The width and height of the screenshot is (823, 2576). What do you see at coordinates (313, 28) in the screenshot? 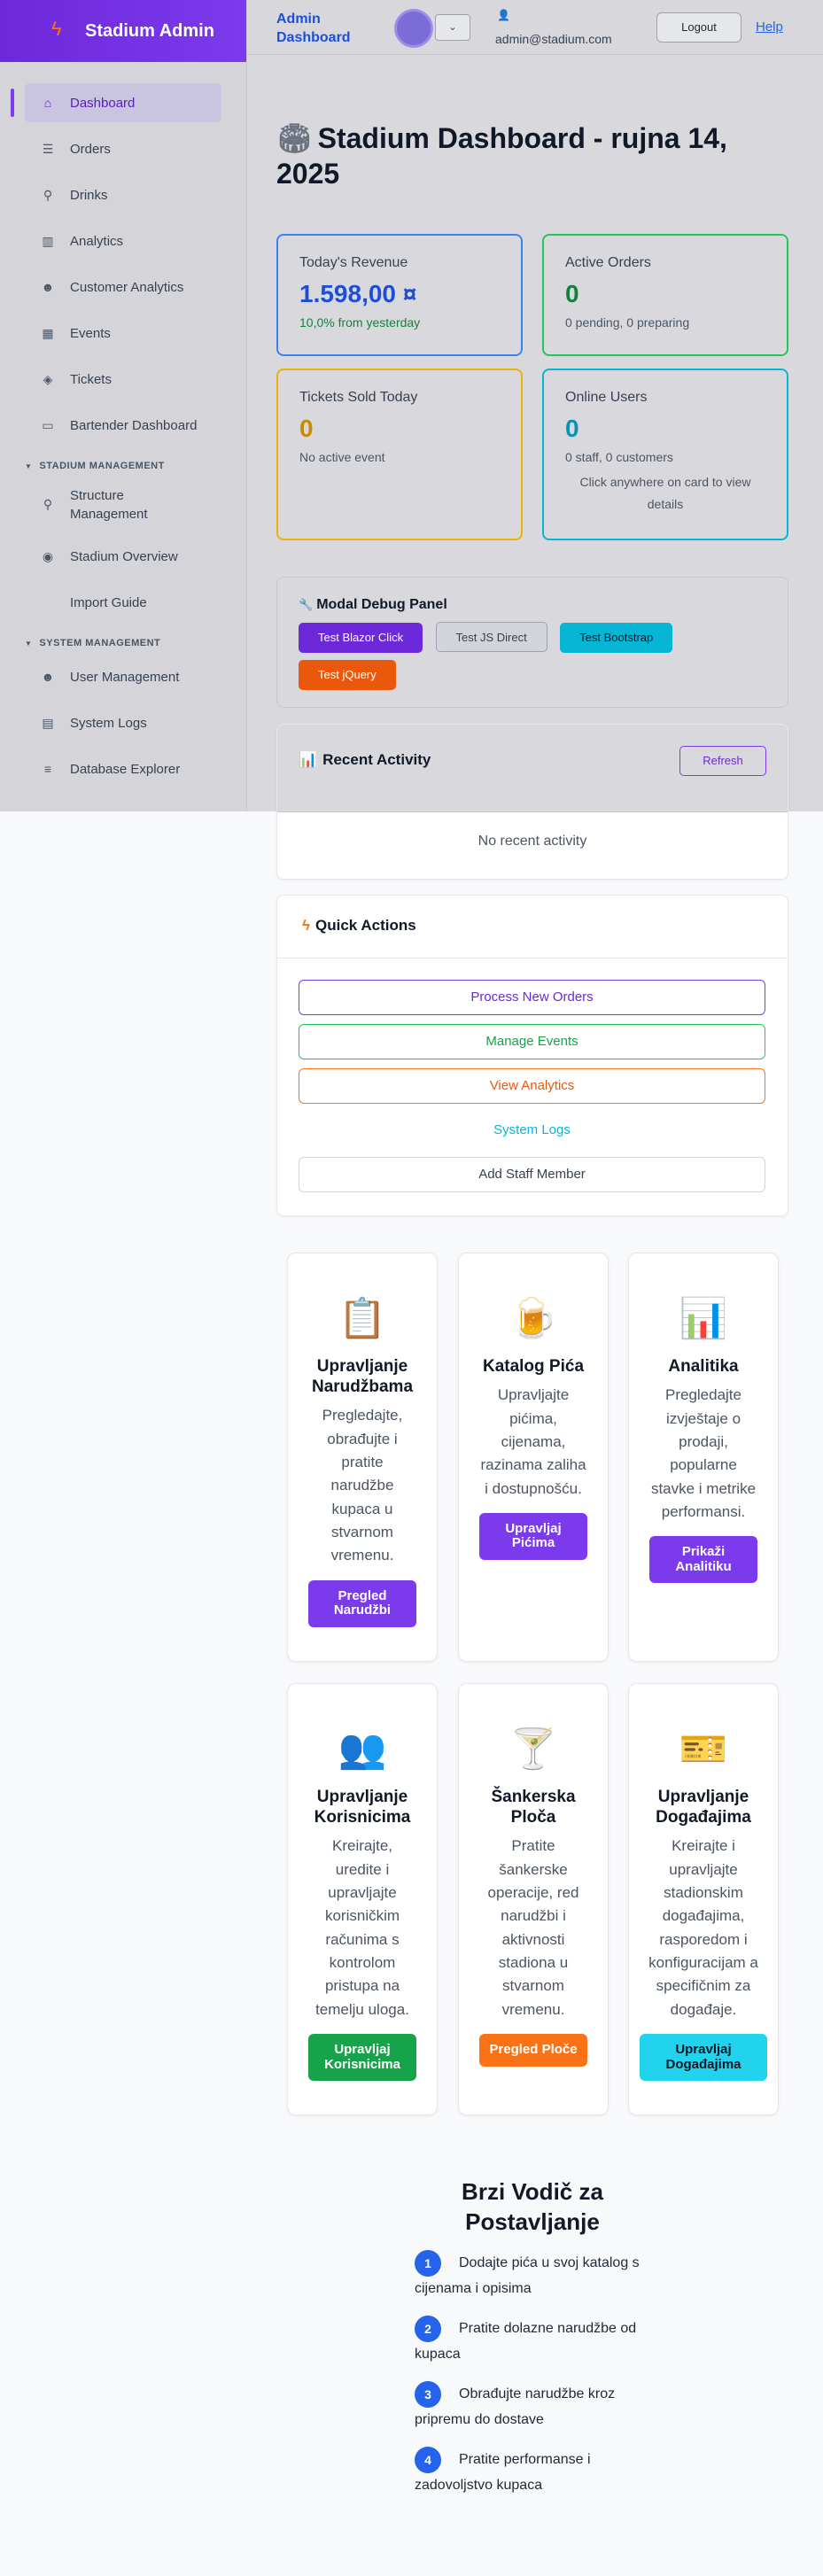
I see `top-bar-title: Admin Dashboard` at bounding box center [313, 28].